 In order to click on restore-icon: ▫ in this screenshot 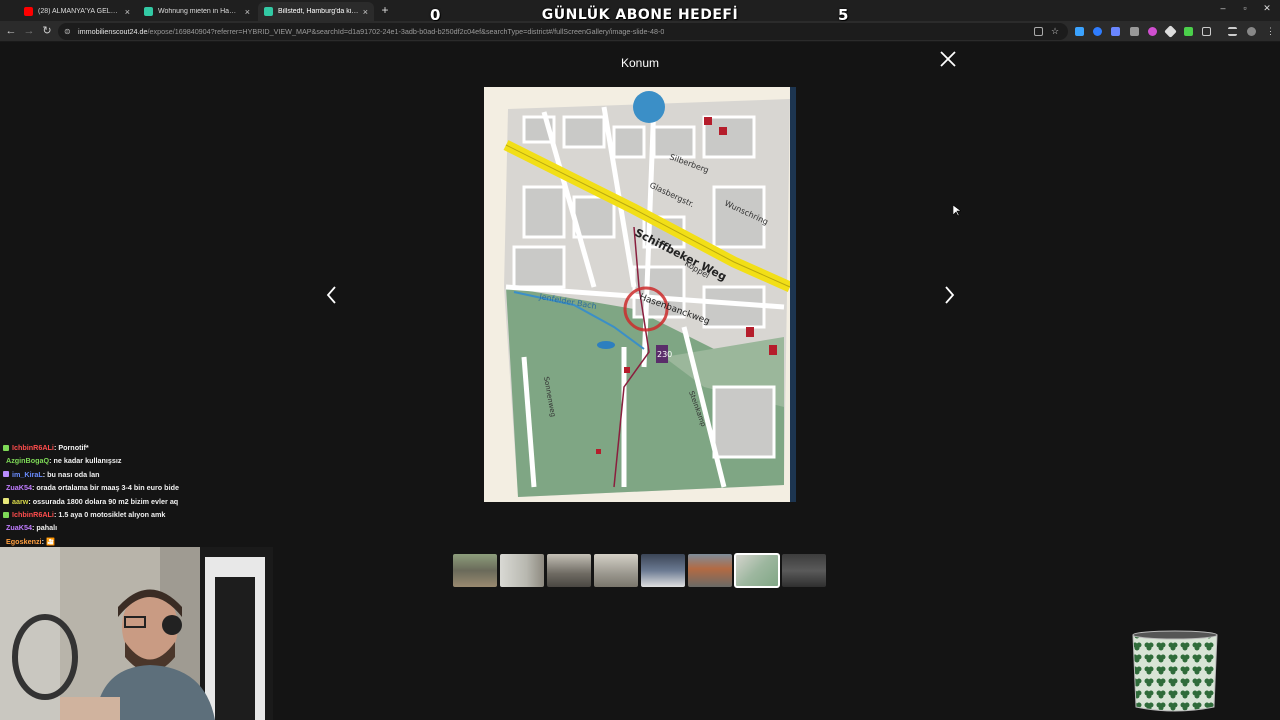, I will do `click(1245, 8)`.